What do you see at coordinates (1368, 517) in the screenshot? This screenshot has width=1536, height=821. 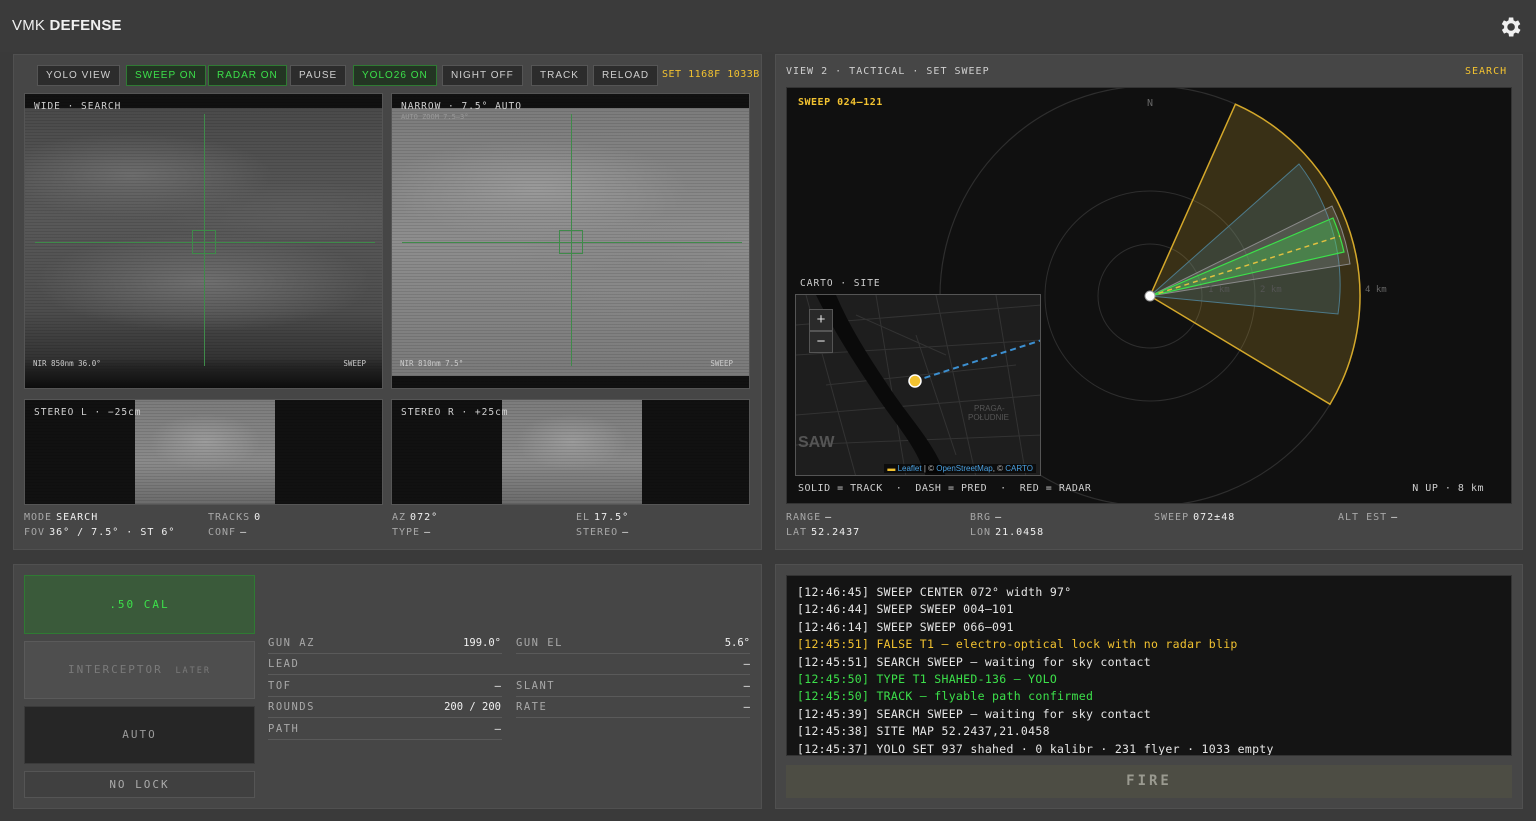 I see `telemetry-alt: ALT EST —` at bounding box center [1368, 517].